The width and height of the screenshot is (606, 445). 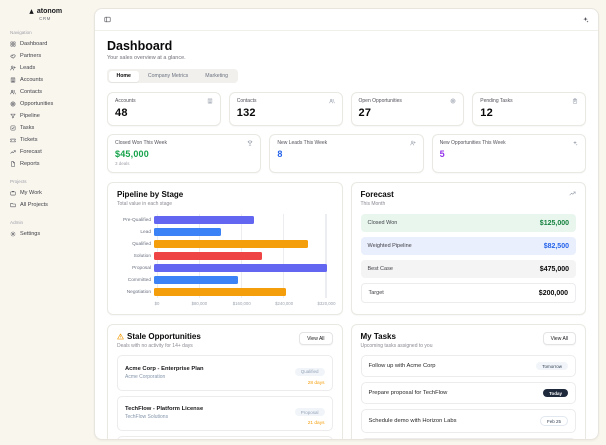 What do you see at coordinates (316, 423) in the screenshot?
I see `days-label: 21 days` at bounding box center [316, 423].